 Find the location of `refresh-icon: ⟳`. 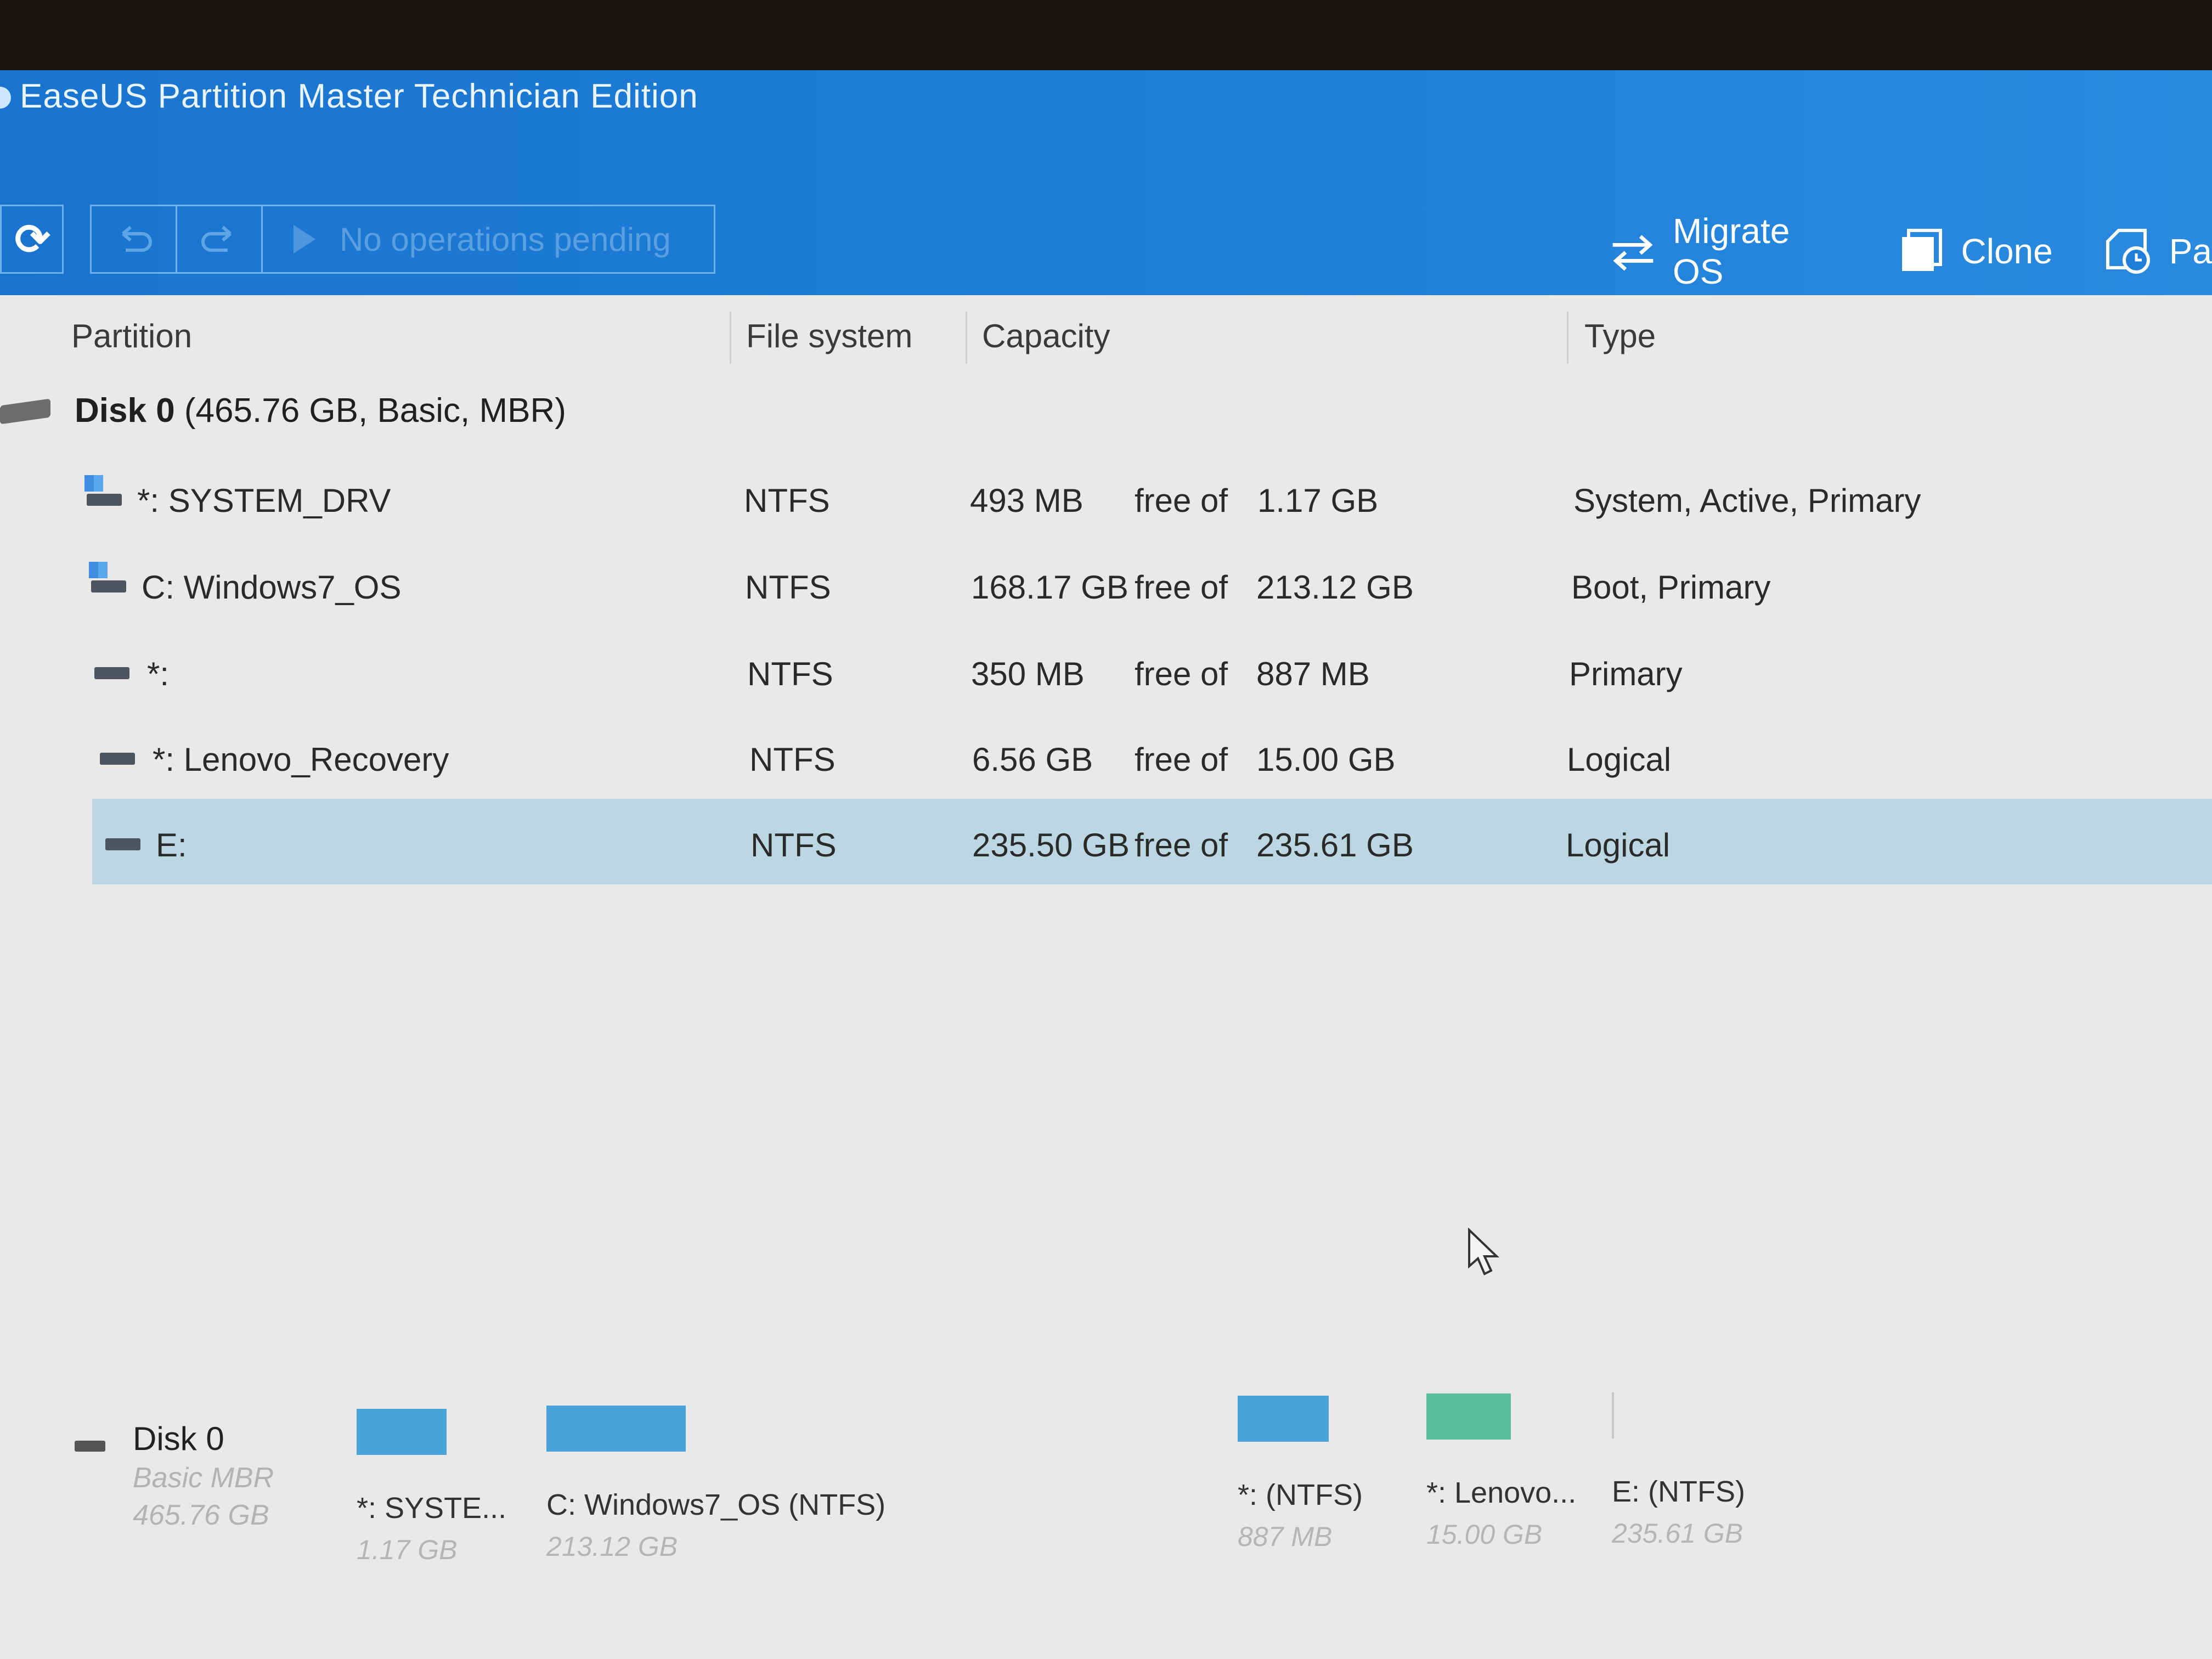

refresh-icon: ⟳ is located at coordinates (32, 239).